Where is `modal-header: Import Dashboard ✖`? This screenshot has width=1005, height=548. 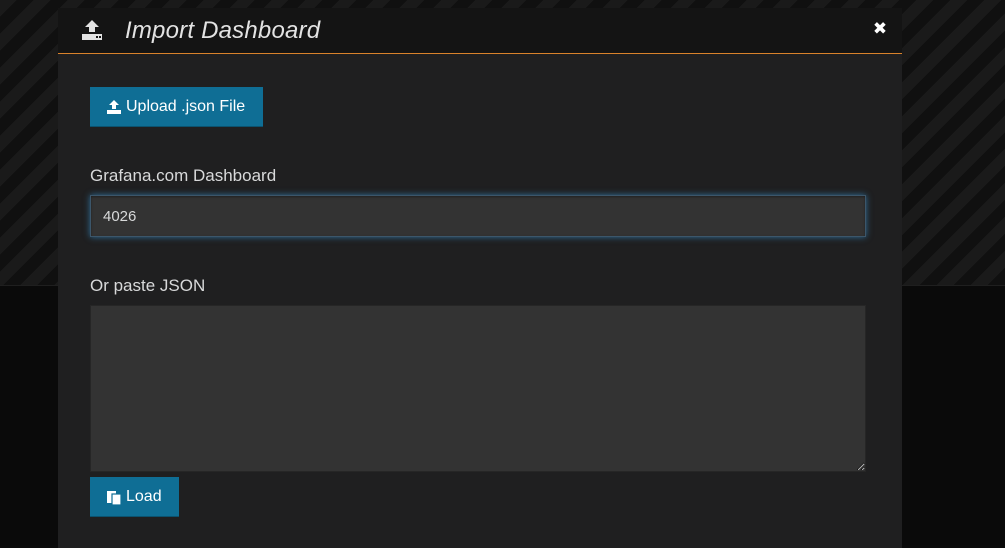 modal-header: Import Dashboard ✖ is located at coordinates (480, 31).